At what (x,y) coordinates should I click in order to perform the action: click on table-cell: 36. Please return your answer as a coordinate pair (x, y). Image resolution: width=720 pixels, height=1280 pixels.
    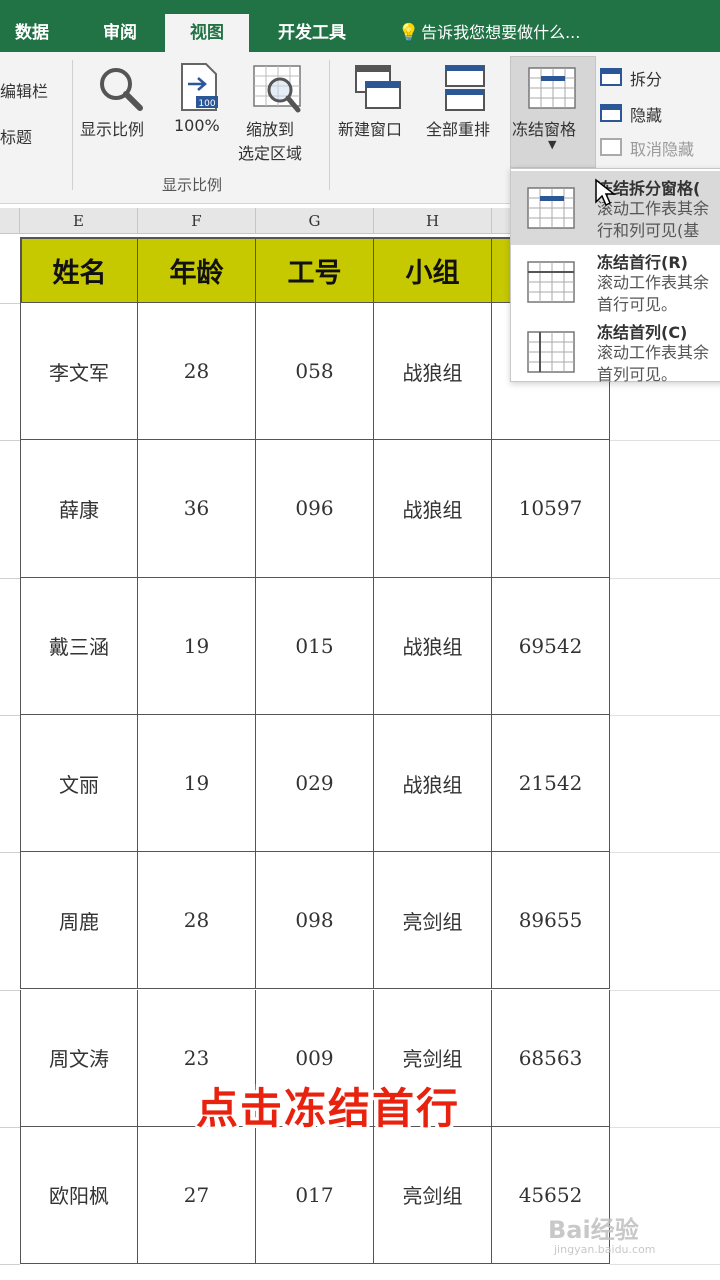
    Looking at the image, I should click on (197, 509).